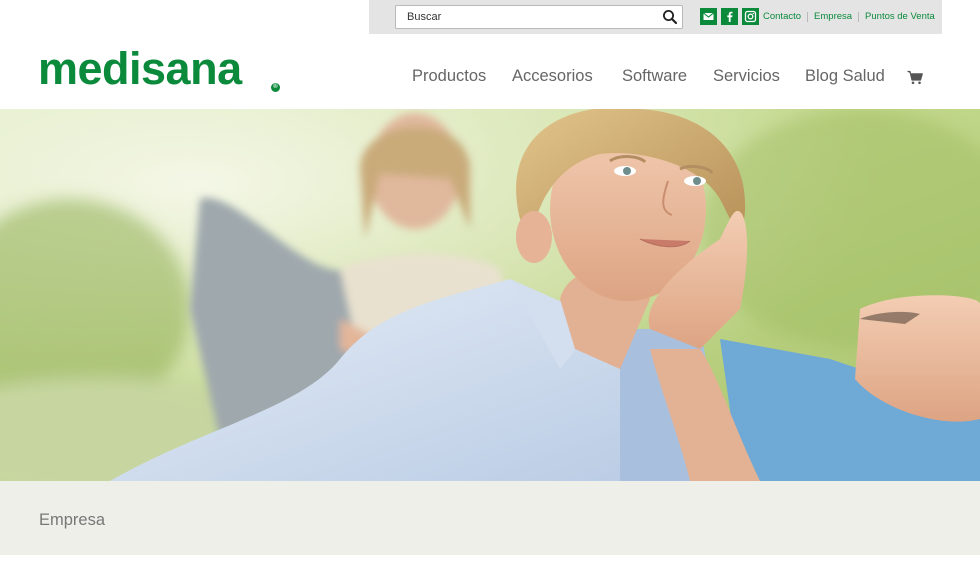  I want to click on facebook-icon, so click(729, 16).